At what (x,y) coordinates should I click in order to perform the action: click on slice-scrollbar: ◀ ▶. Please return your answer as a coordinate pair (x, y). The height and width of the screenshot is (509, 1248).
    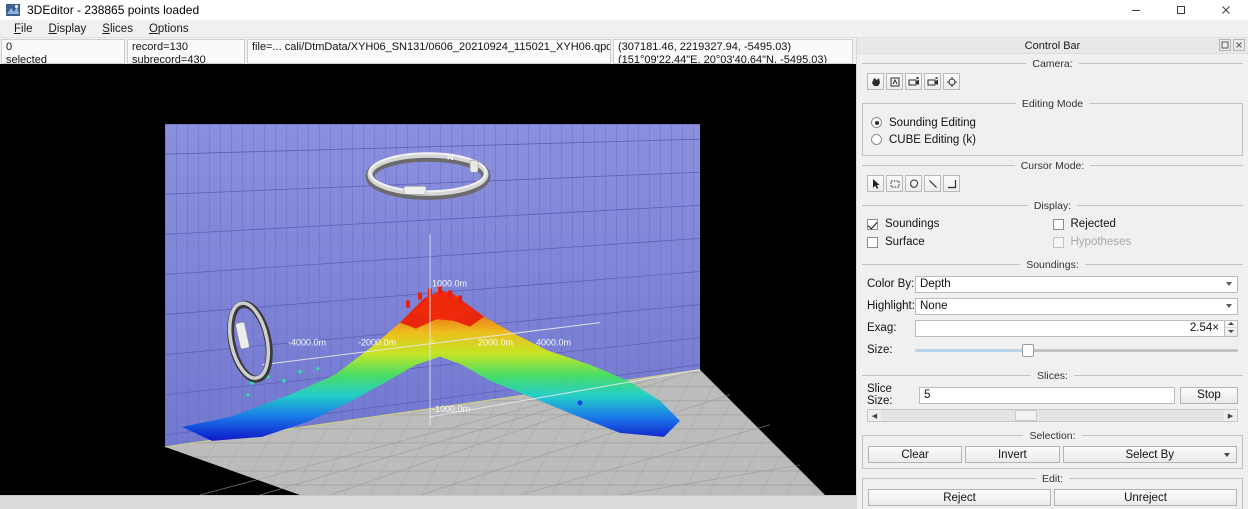
    Looking at the image, I should click on (1052, 415).